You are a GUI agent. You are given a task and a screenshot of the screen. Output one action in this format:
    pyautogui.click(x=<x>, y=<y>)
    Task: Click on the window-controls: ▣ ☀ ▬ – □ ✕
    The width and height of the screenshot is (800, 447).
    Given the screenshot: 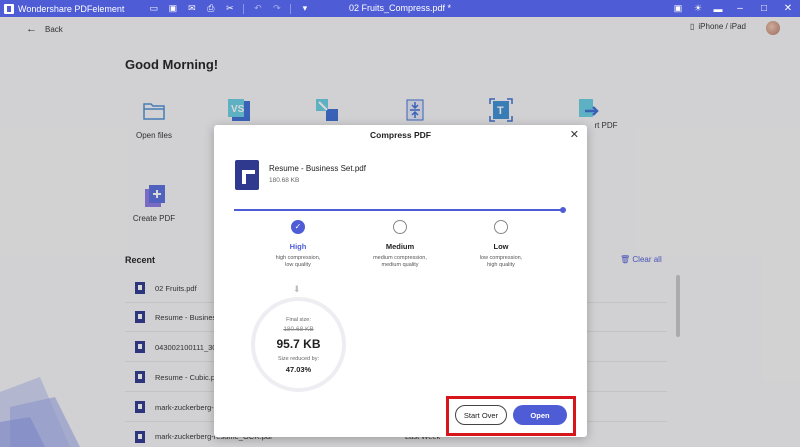 What is the action you would take?
    pyautogui.click(x=734, y=8)
    